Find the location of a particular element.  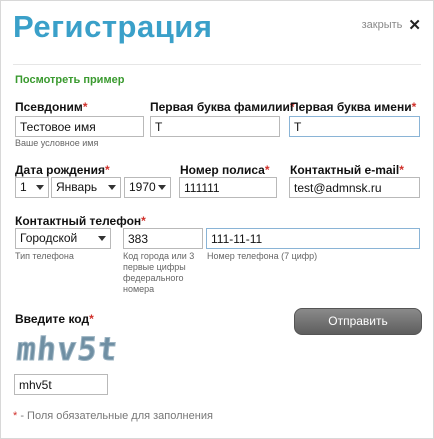

captcha-image: mhv5t is located at coordinates (68, 349).